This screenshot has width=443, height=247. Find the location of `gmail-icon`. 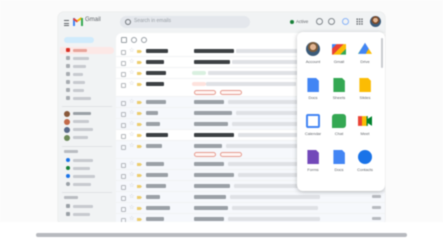

gmail-icon is located at coordinates (339, 49).